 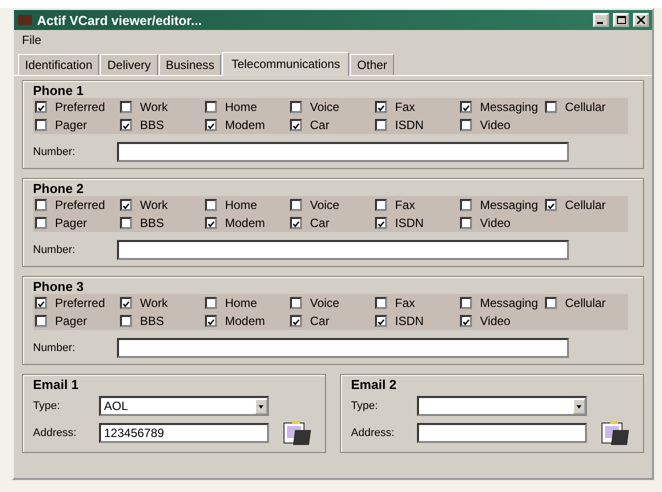 I want to click on checkbox-label: Preferred, so click(x=80, y=205).